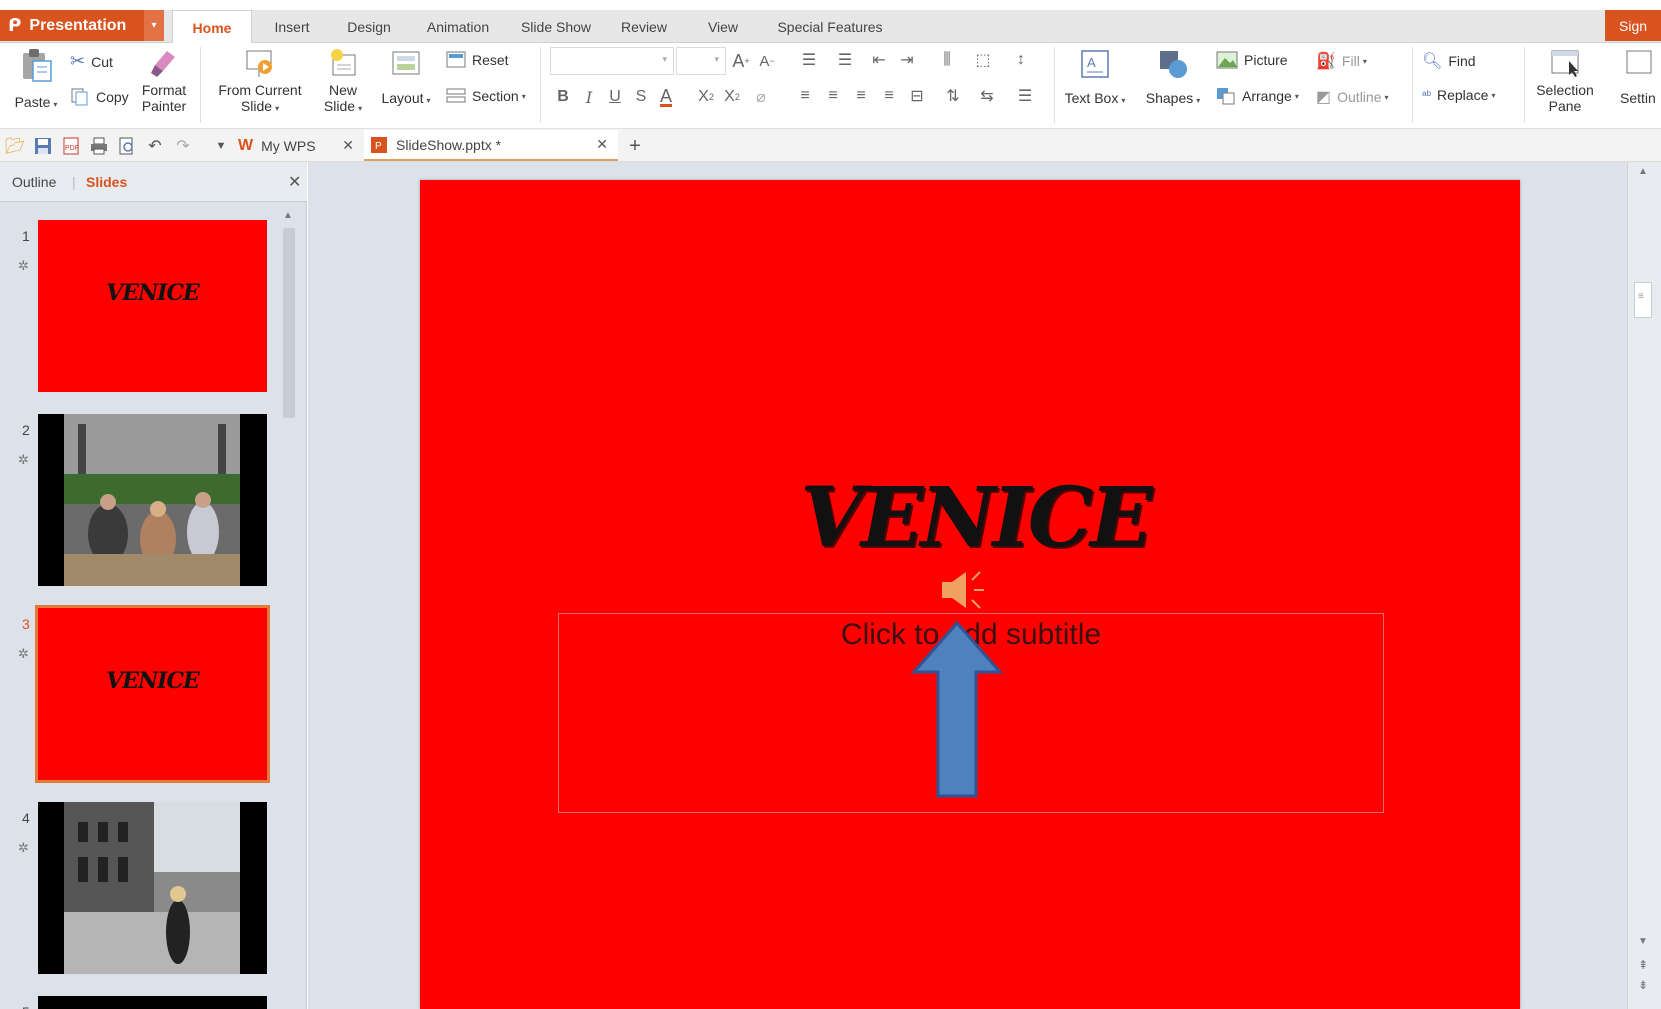  What do you see at coordinates (152, 694) in the screenshot?
I see `slide-thumbnail-3: VENICE` at bounding box center [152, 694].